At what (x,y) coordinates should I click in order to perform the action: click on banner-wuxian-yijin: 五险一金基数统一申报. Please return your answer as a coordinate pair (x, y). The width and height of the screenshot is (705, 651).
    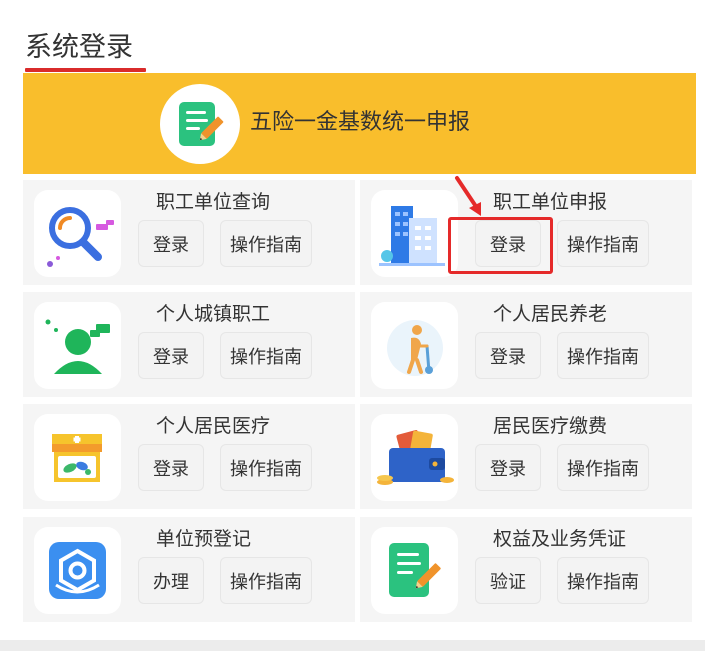
    Looking at the image, I should click on (359, 123).